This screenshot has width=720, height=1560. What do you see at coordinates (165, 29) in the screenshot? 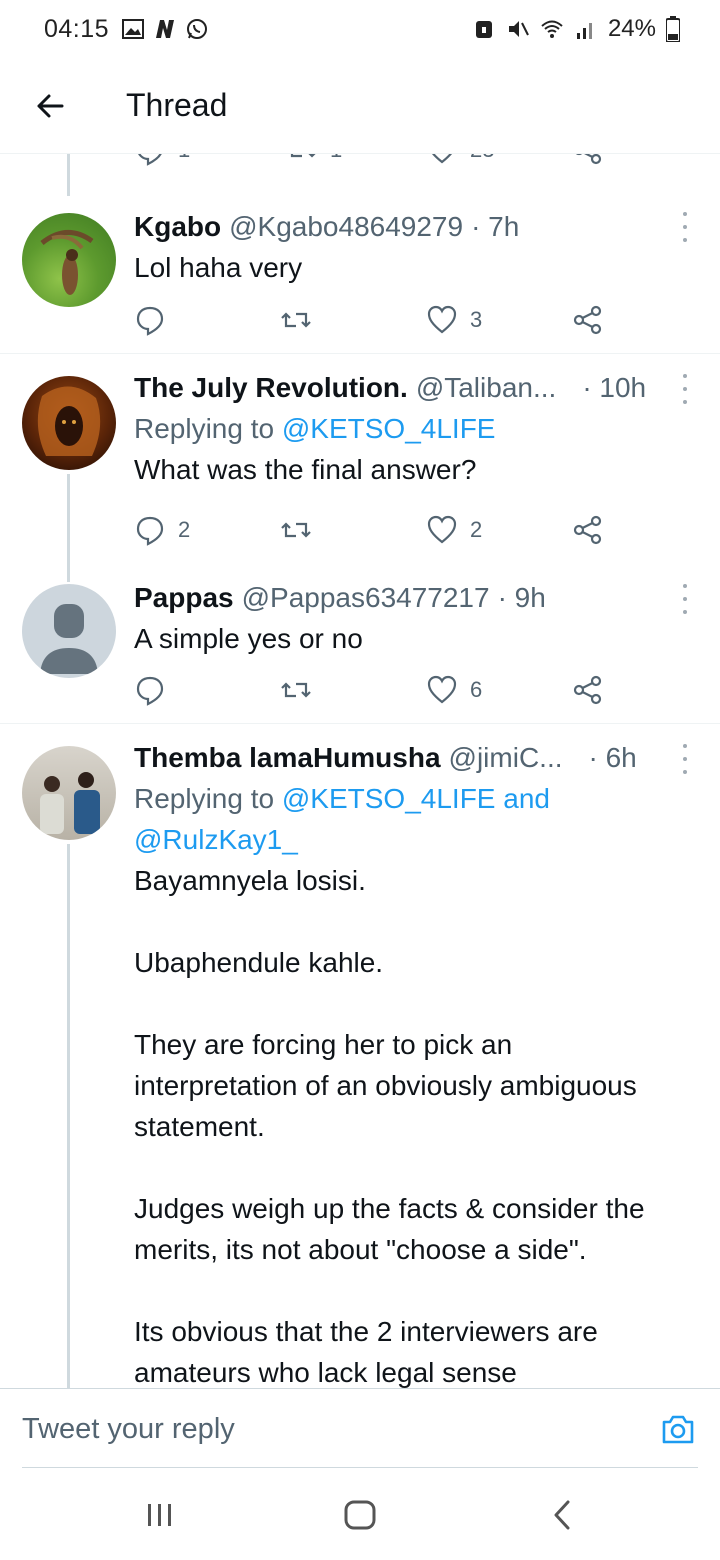
I see `n-app-icon` at bounding box center [165, 29].